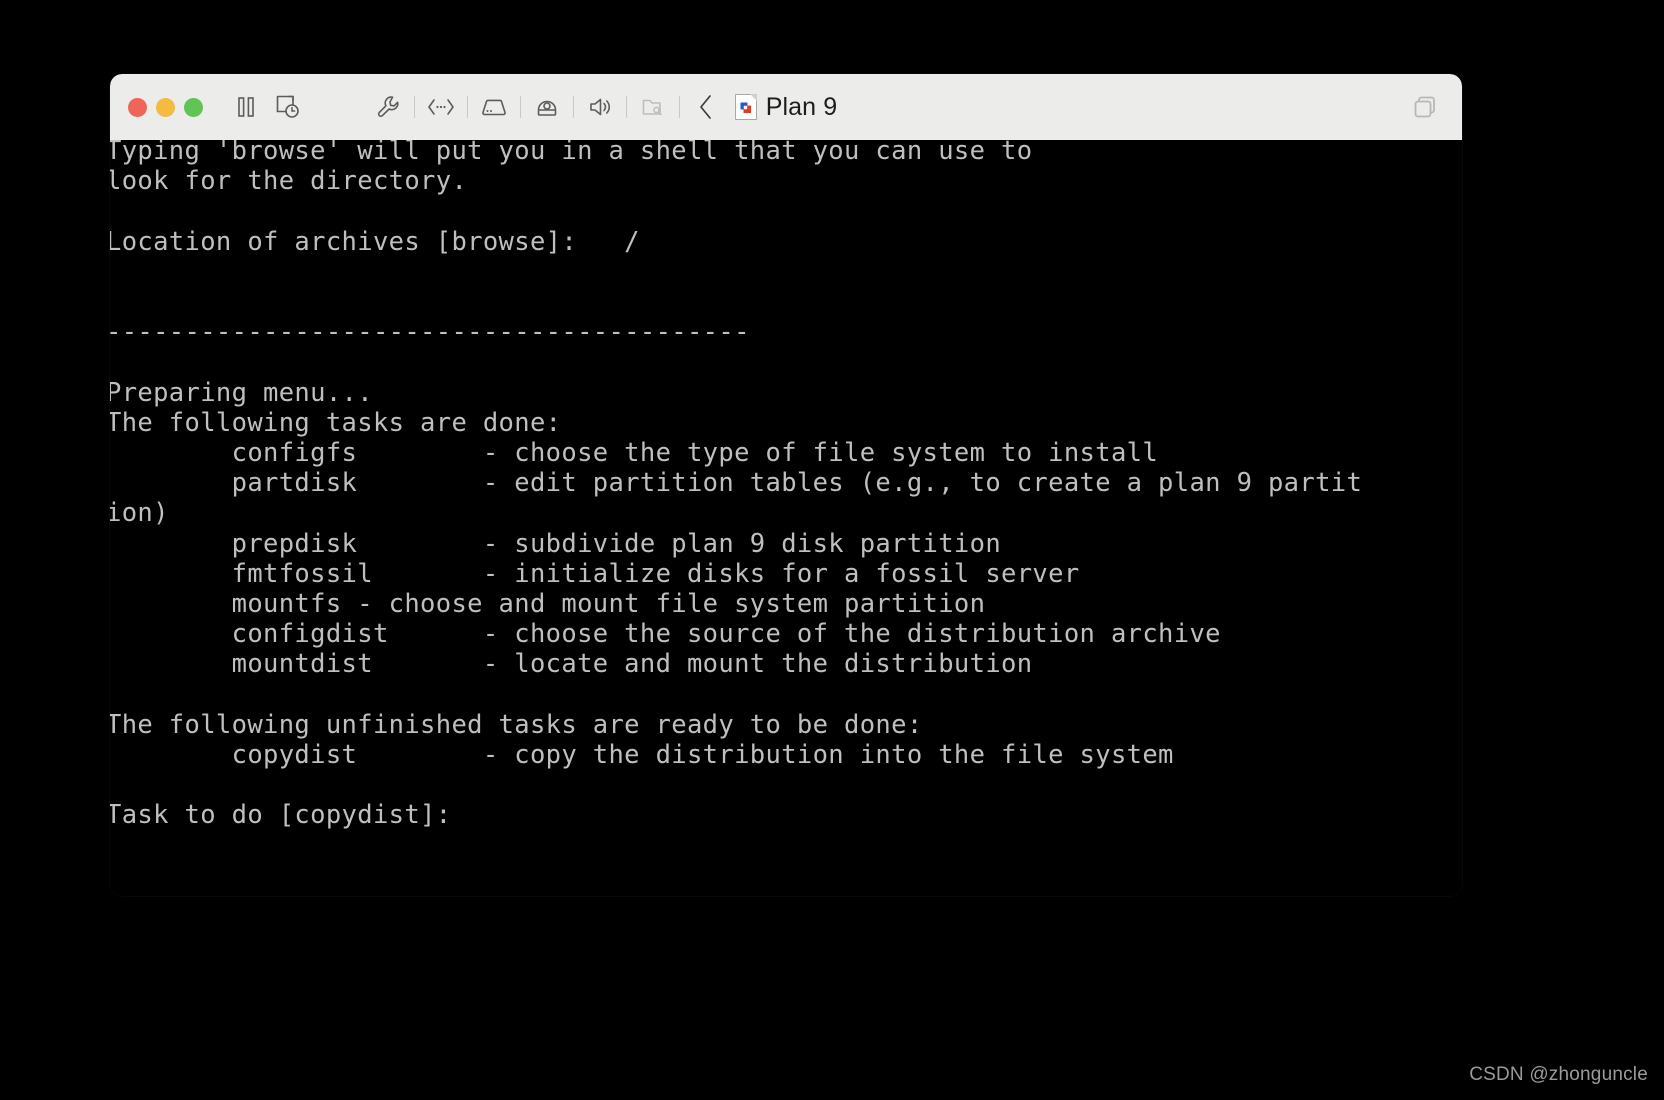 The height and width of the screenshot is (1100, 1664). What do you see at coordinates (193, 107) in the screenshot?
I see `maximize-button` at bounding box center [193, 107].